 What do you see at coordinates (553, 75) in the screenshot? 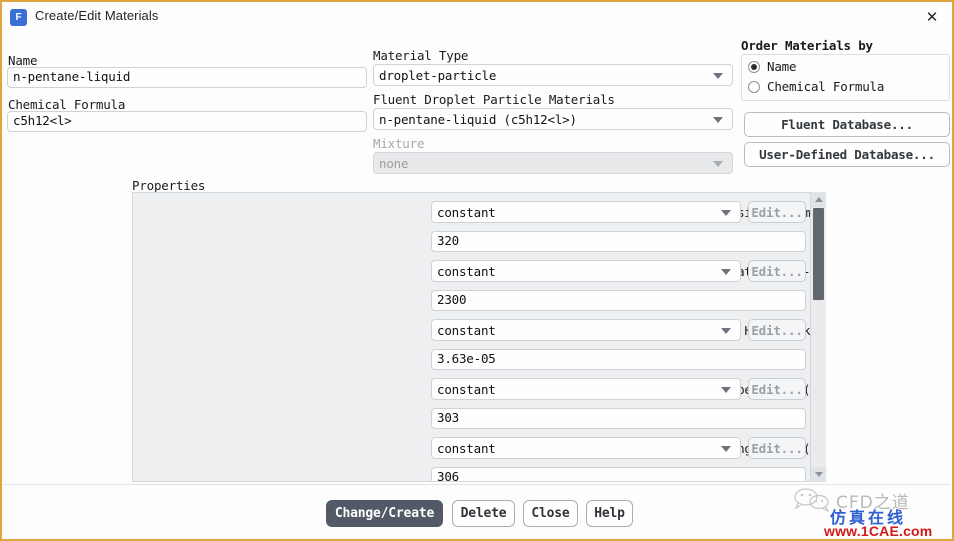
I see `material-type-dropdown: droplet-particle` at bounding box center [553, 75].